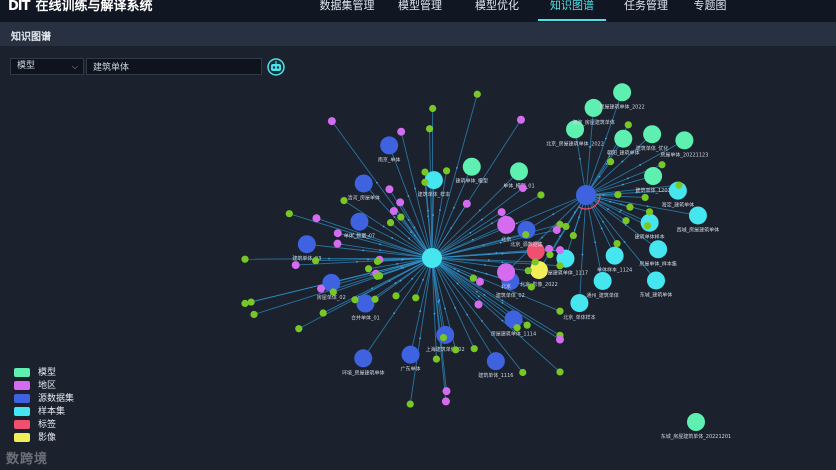 Image resolution: width=836 pixels, height=470 pixels. Describe the element at coordinates (44, 439) in the screenshot. I see `legend-item-image: 影像` at that location.